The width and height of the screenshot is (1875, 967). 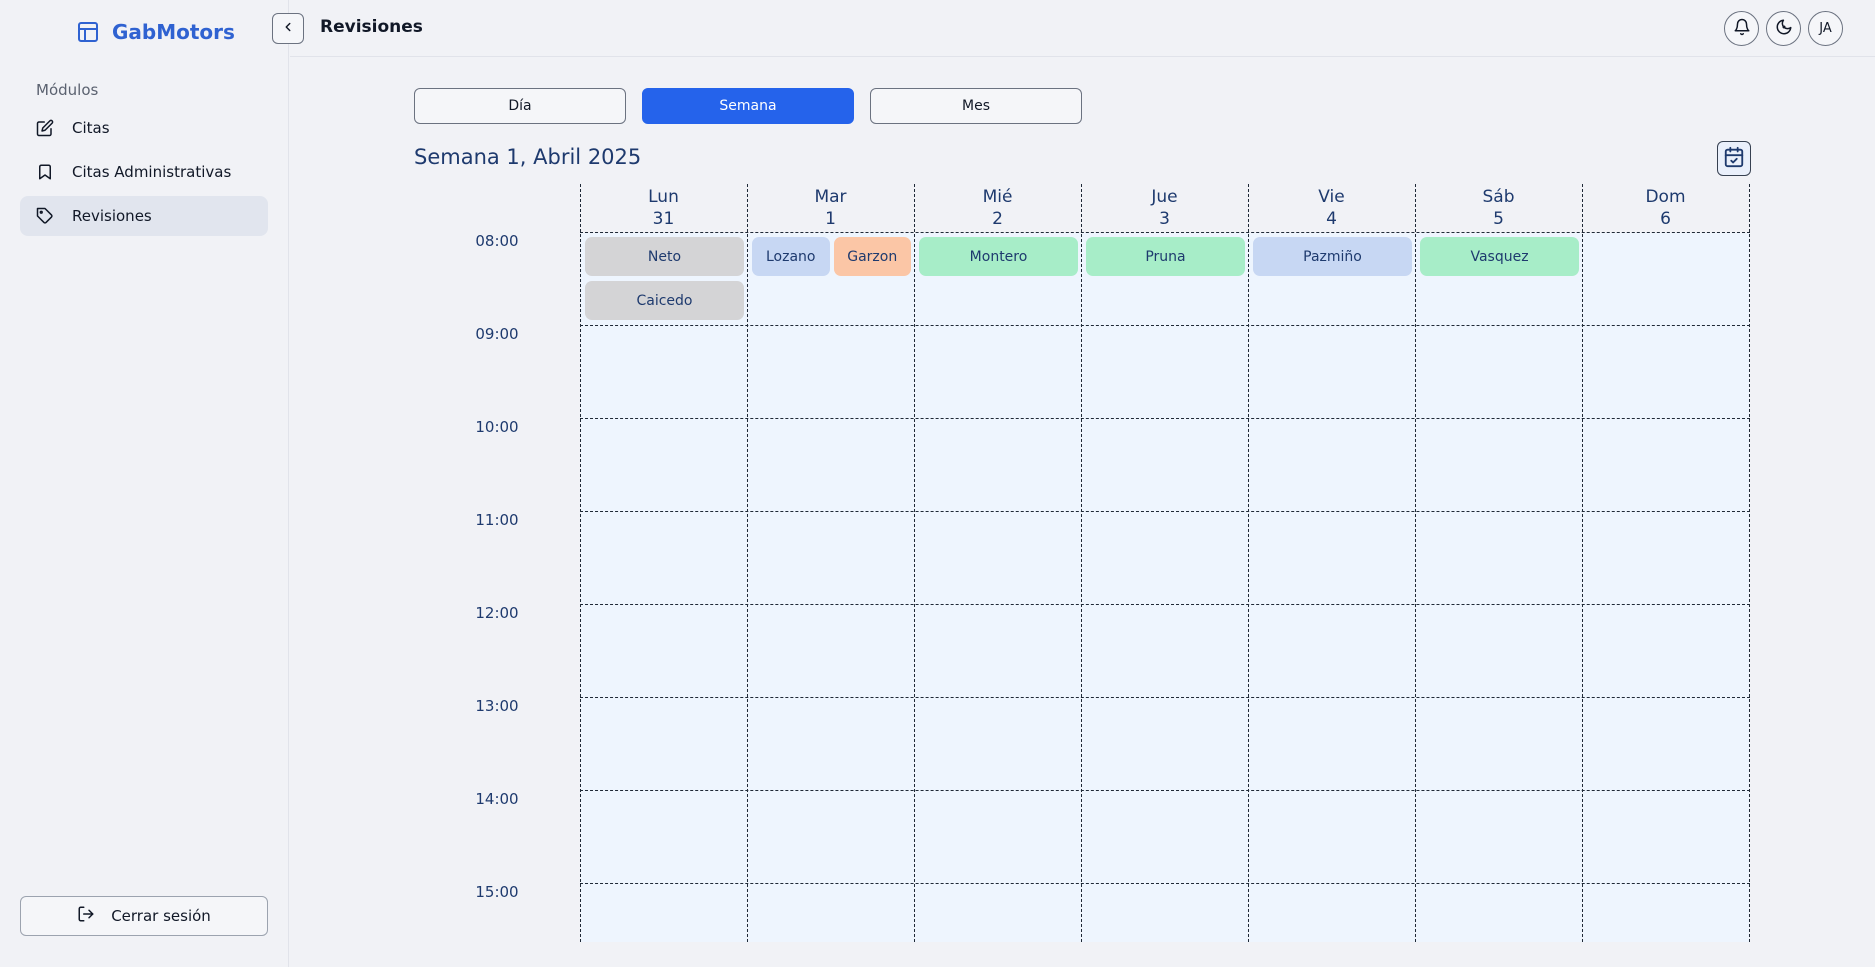 I want to click on chevron-left-icon, so click(x=288, y=28).